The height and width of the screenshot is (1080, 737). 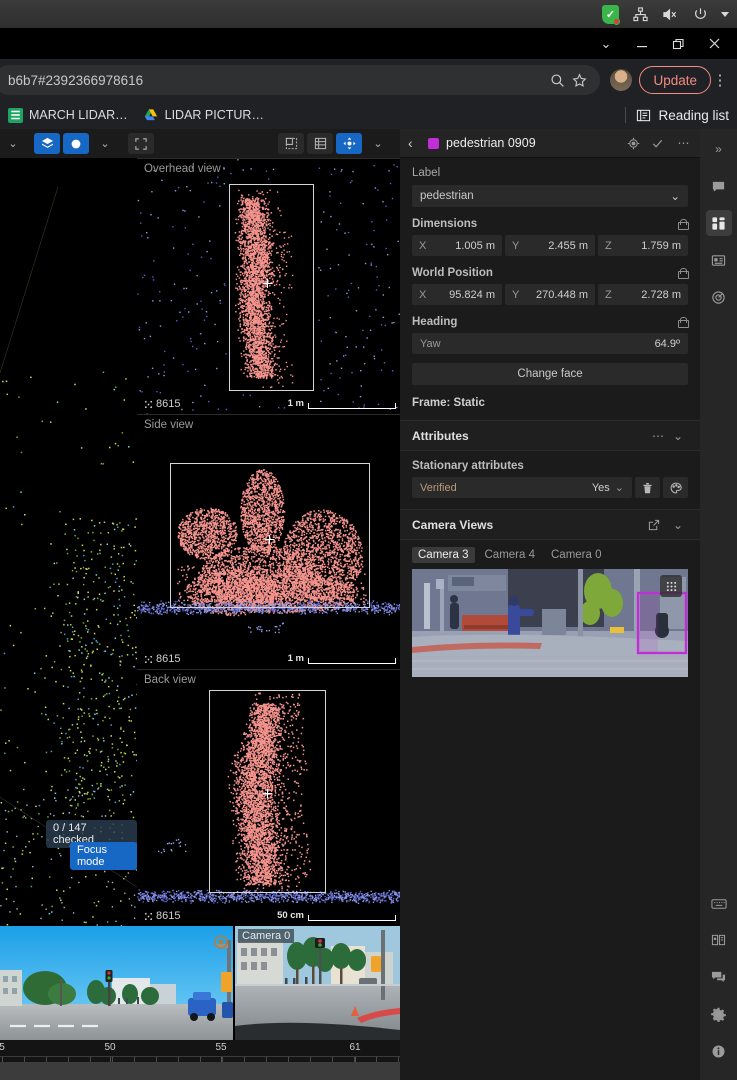 What do you see at coordinates (557, 80) in the screenshot?
I see `search-icon` at bounding box center [557, 80].